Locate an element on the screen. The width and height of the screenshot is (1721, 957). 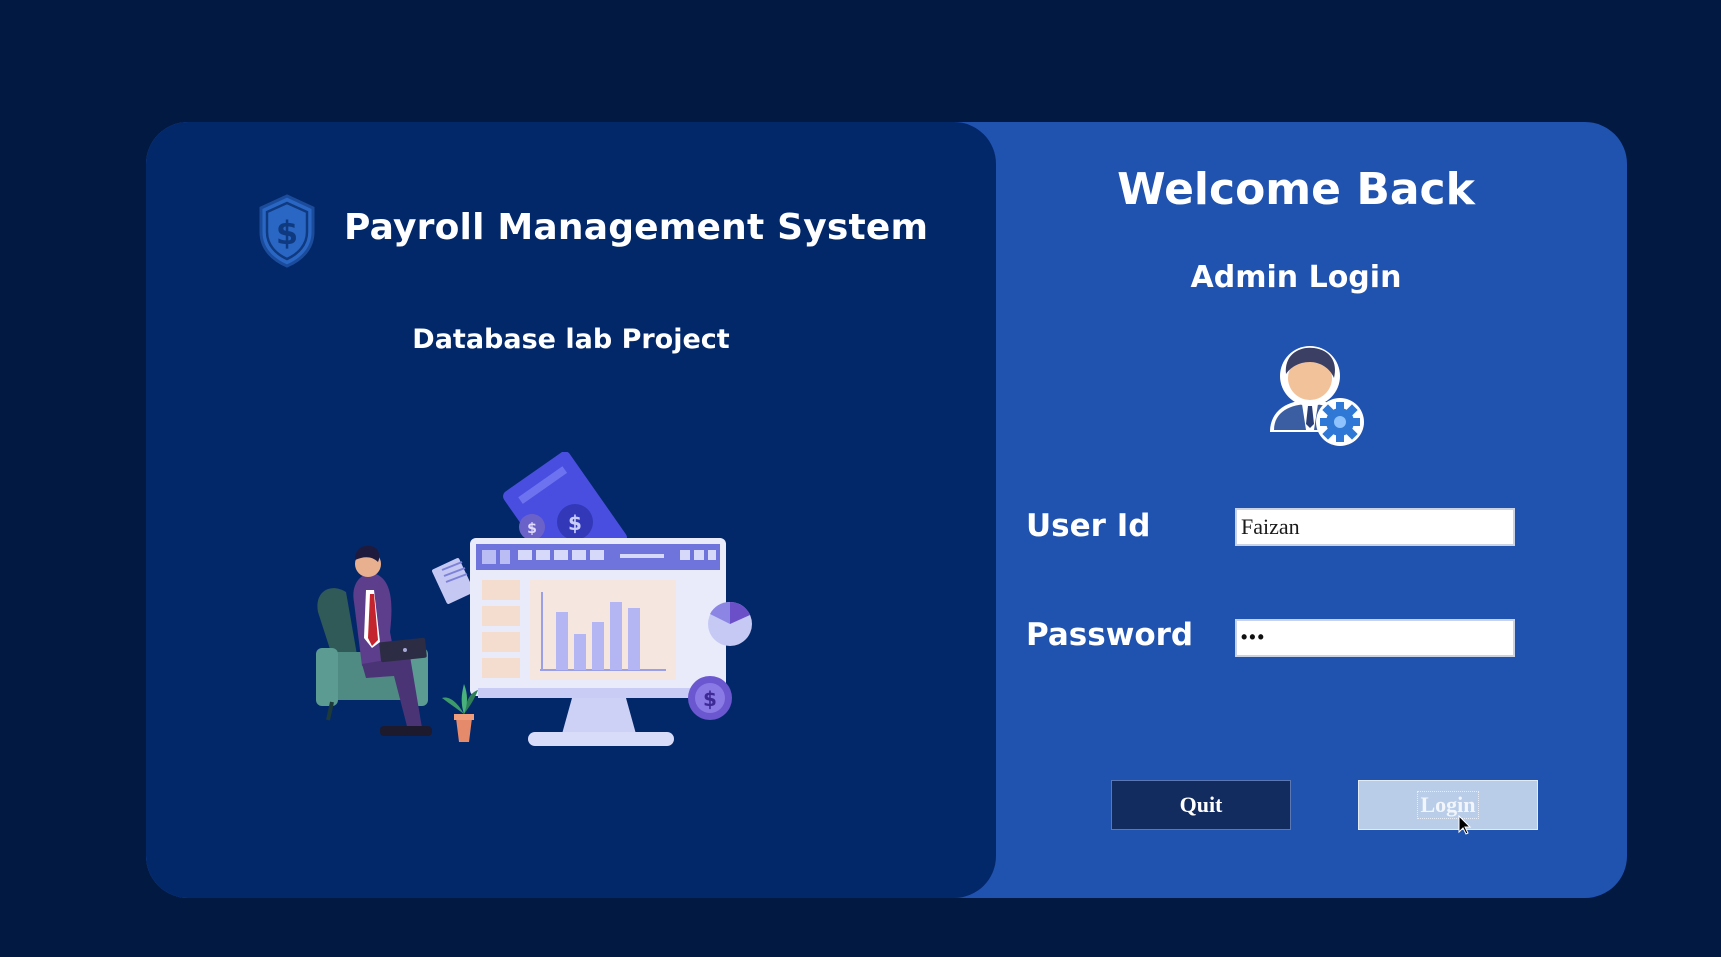
user-id-input is located at coordinates (1375, 527).